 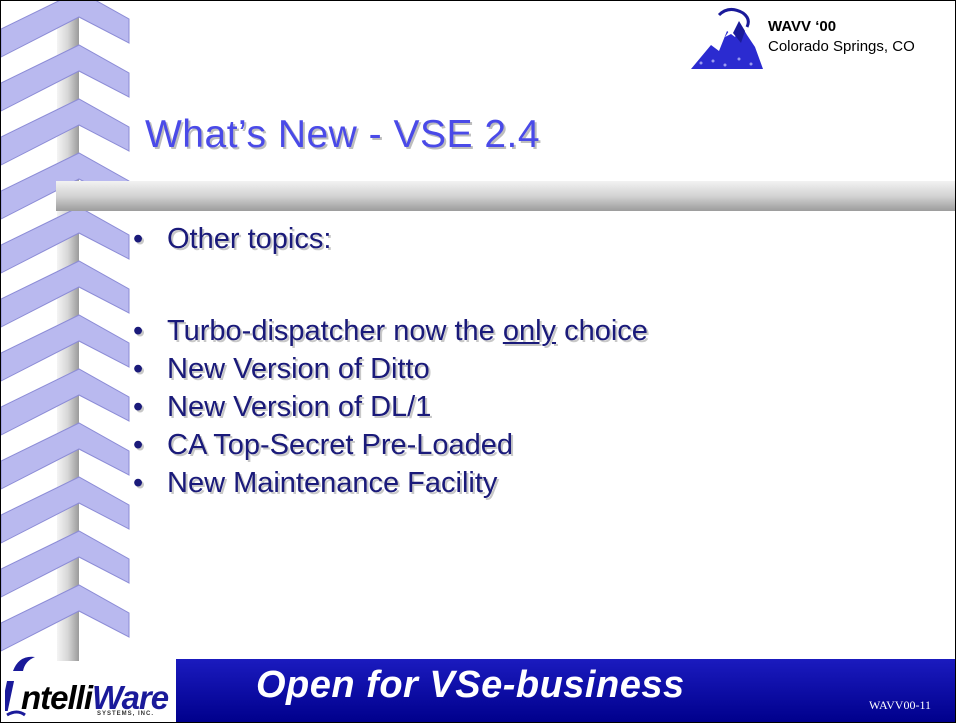 I want to click on list-item: • New Maintenance Facility, so click(x=315, y=483).